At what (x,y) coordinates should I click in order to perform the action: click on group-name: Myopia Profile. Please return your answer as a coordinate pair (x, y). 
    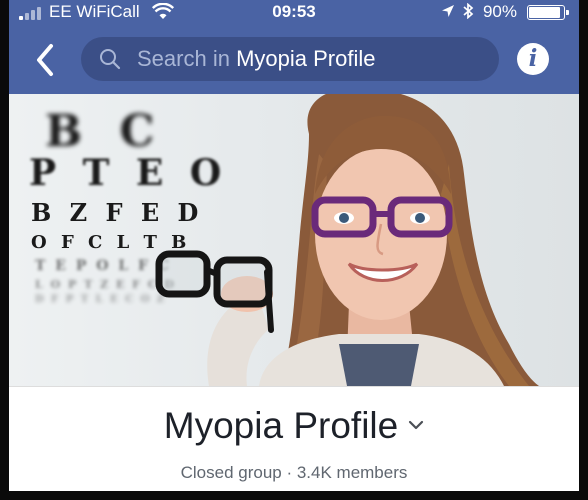
    Looking at the image, I should click on (294, 426).